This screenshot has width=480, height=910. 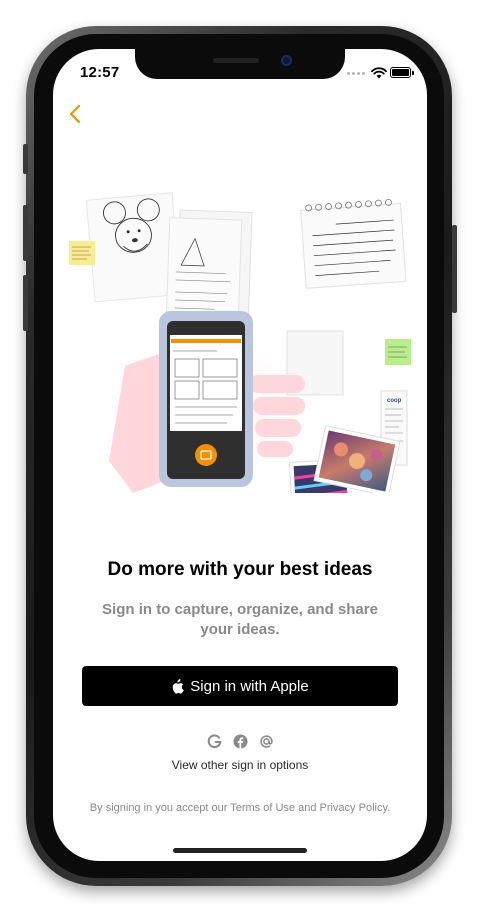 I want to click on speaker-grille, so click(x=236, y=60).